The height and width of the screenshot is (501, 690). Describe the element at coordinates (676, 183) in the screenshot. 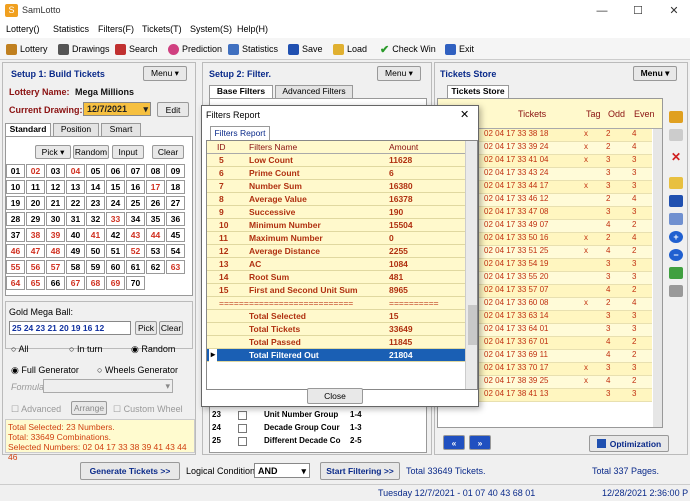

I see `folder-icon` at that location.